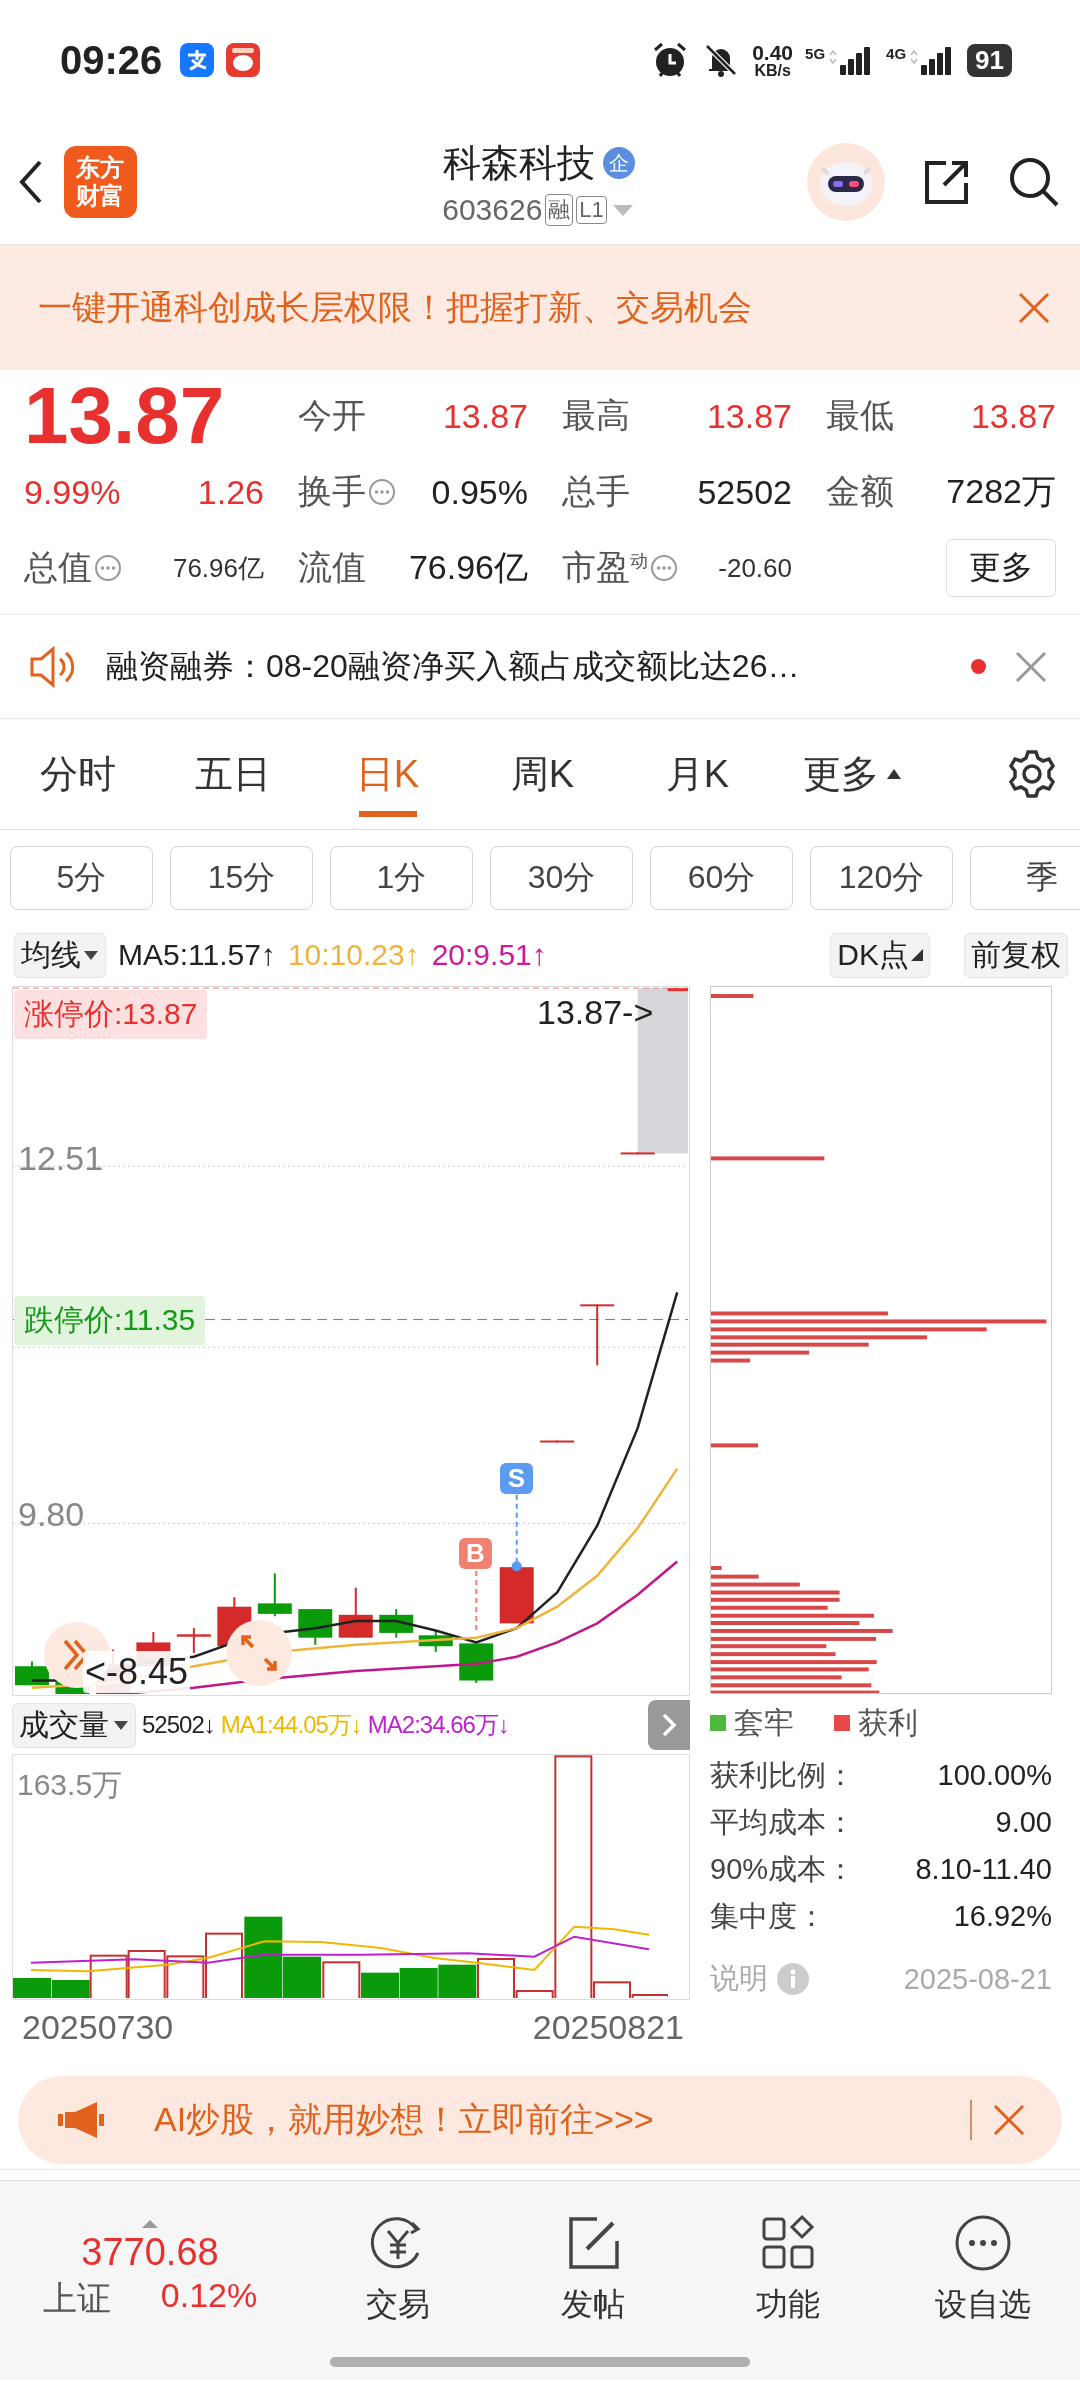 The height and width of the screenshot is (2400, 1080). Describe the element at coordinates (332, 415) in the screenshot. I see `stat-label: 今开` at that location.